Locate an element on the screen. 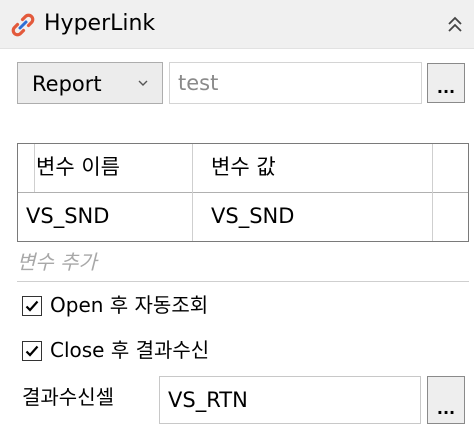 The height and width of the screenshot is (432, 474). divider is located at coordinates (243, 281).